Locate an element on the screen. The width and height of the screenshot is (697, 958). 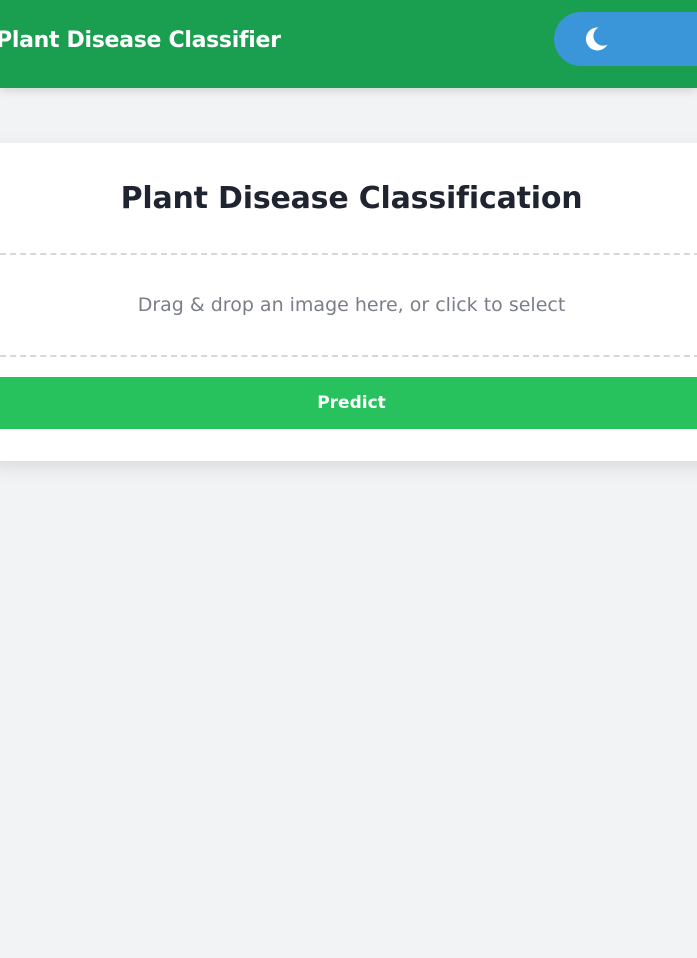
theme-toggle-button is located at coordinates (625, 39).